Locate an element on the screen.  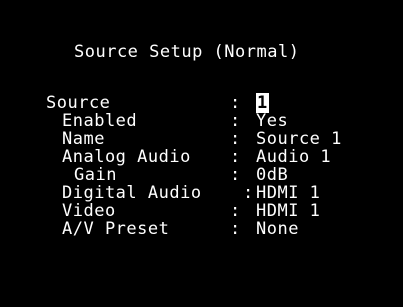
row-label-digital-audio: Digital Audio is located at coordinates (132, 193).